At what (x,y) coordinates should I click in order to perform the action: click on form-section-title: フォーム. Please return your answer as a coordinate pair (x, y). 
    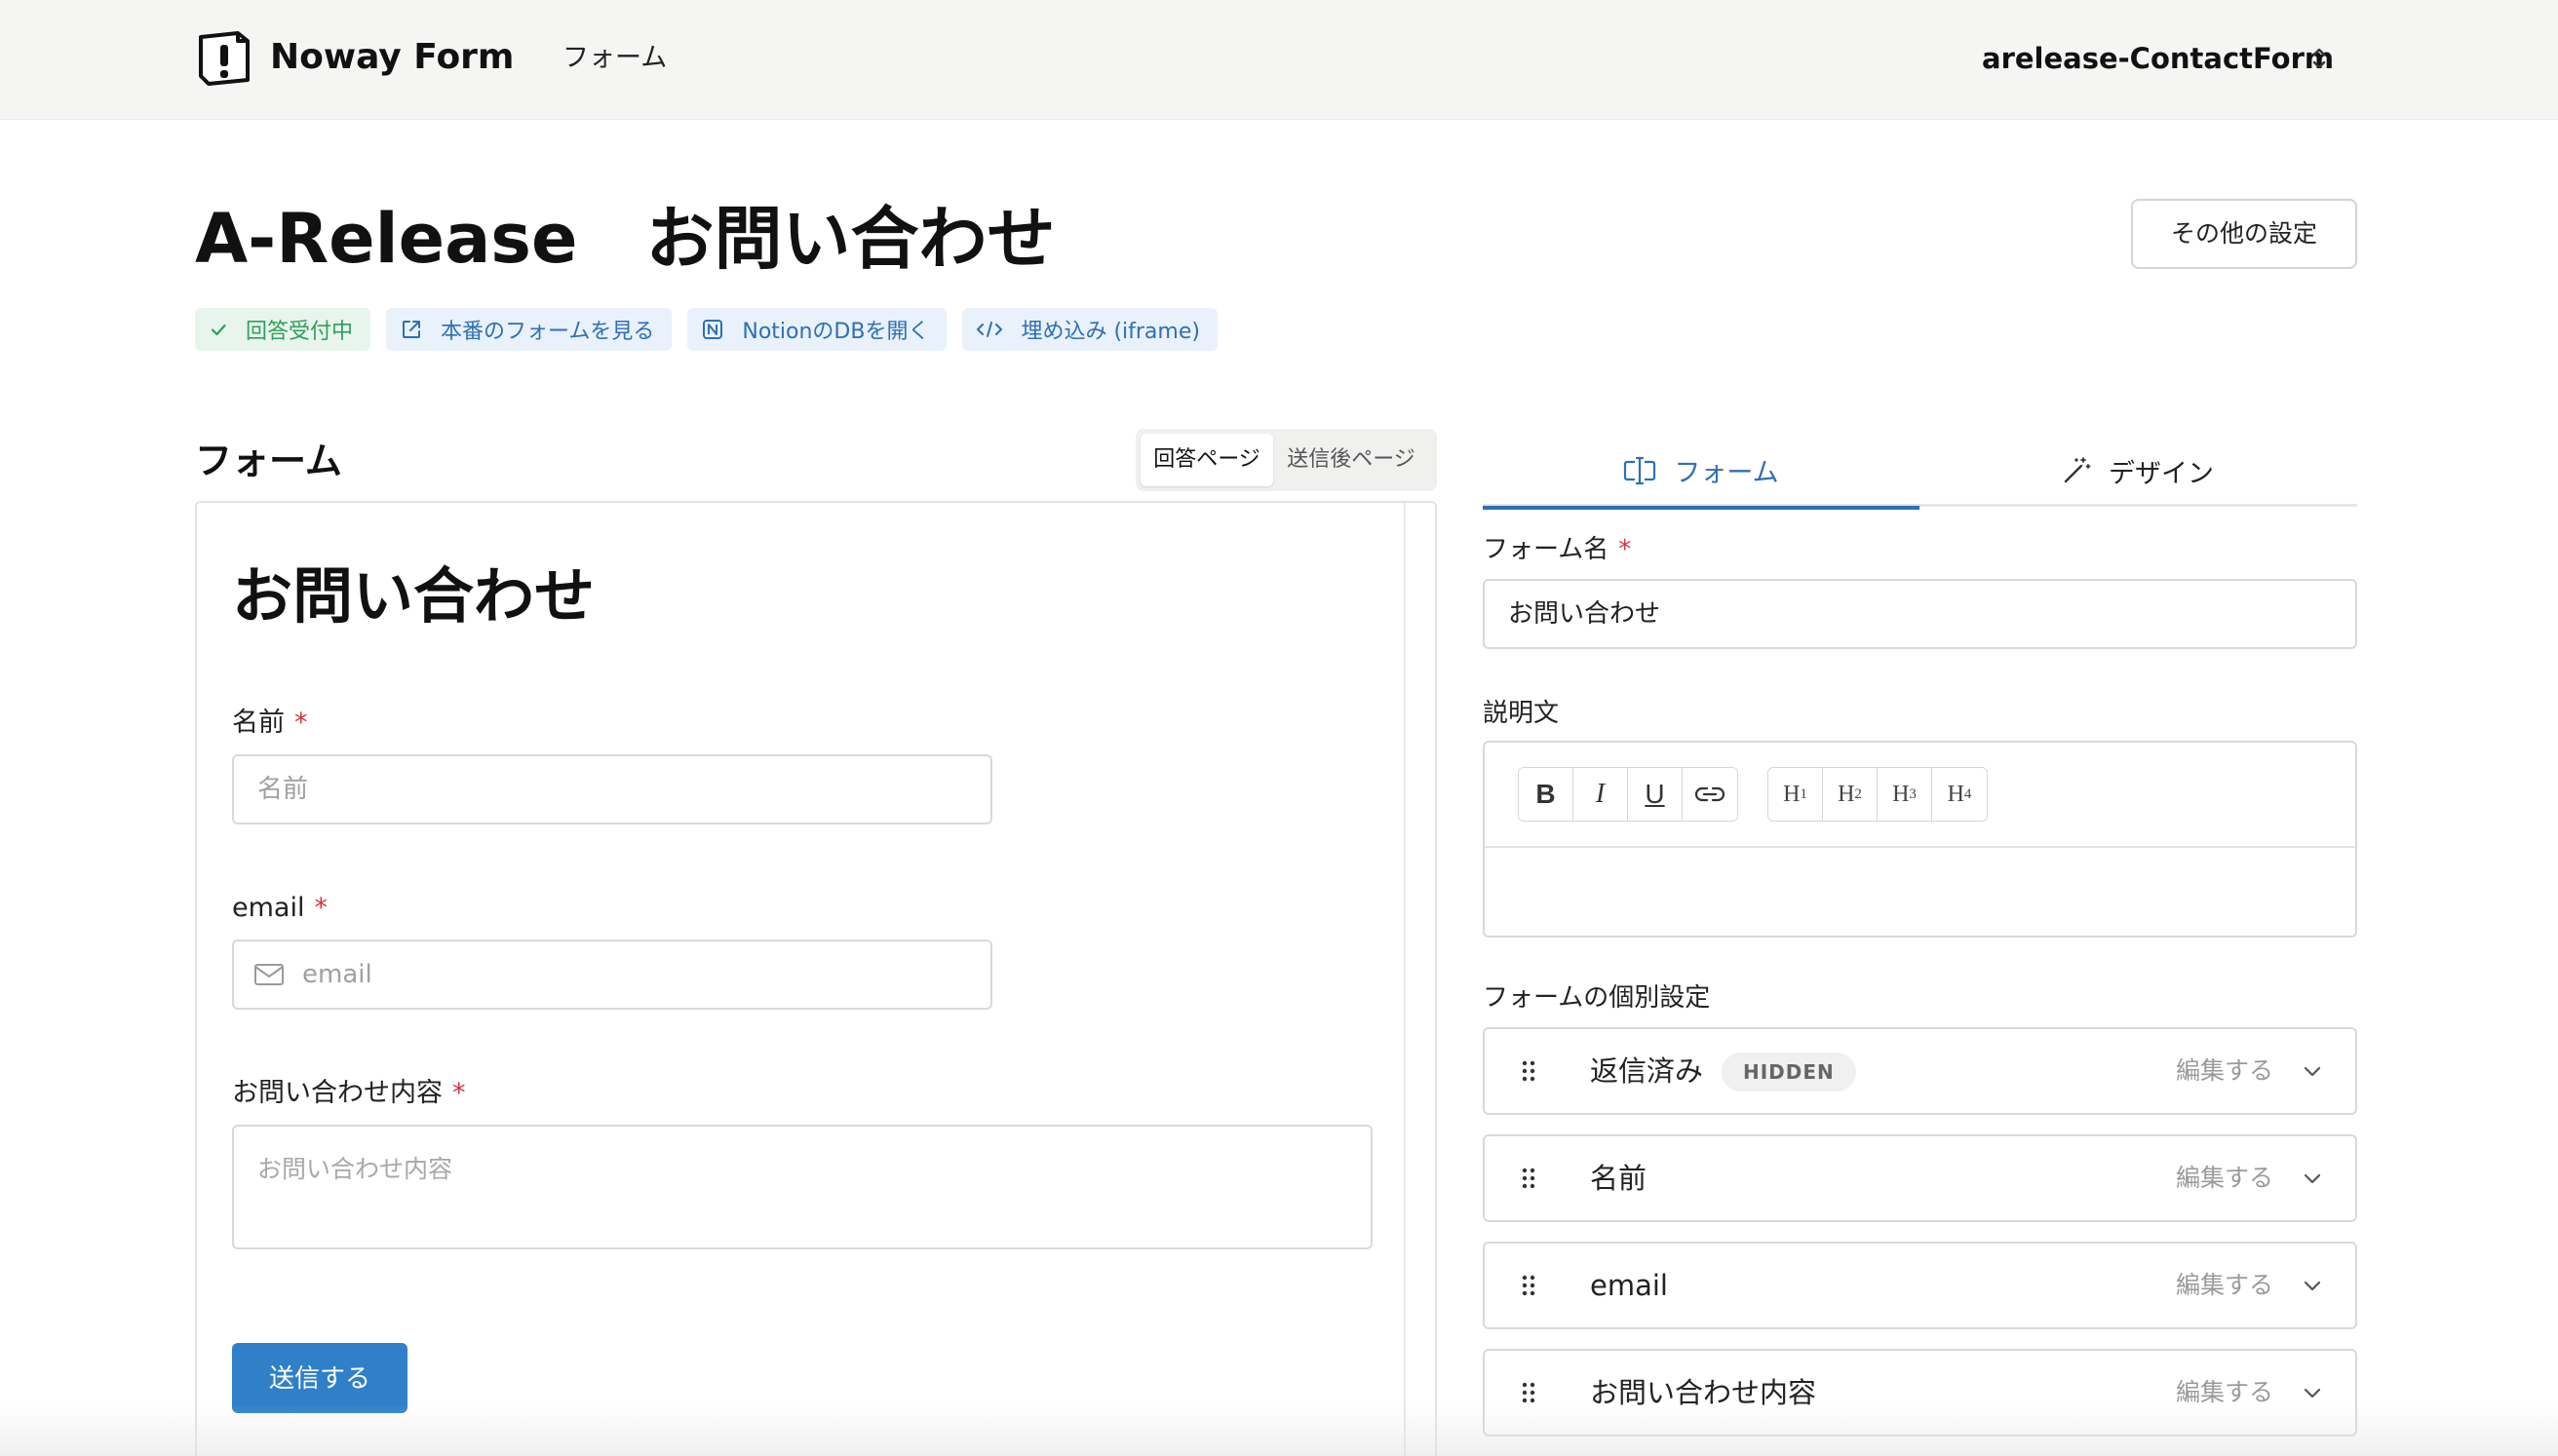
    Looking at the image, I should click on (268, 461).